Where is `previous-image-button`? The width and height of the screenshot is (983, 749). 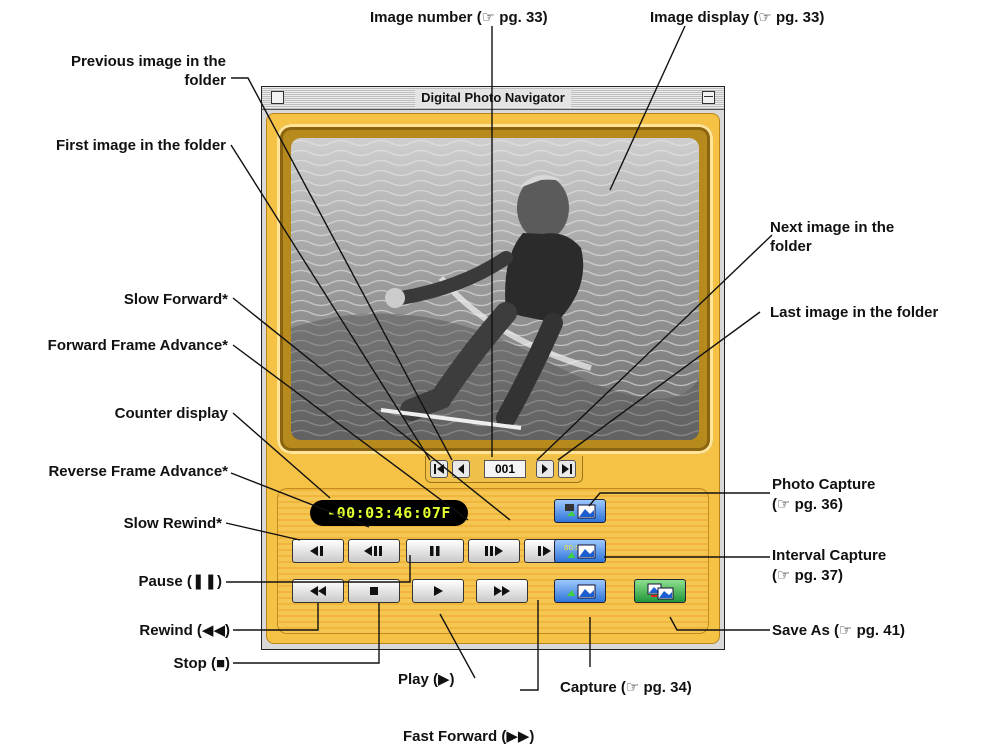
previous-image-button is located at coordinates (461, 469).